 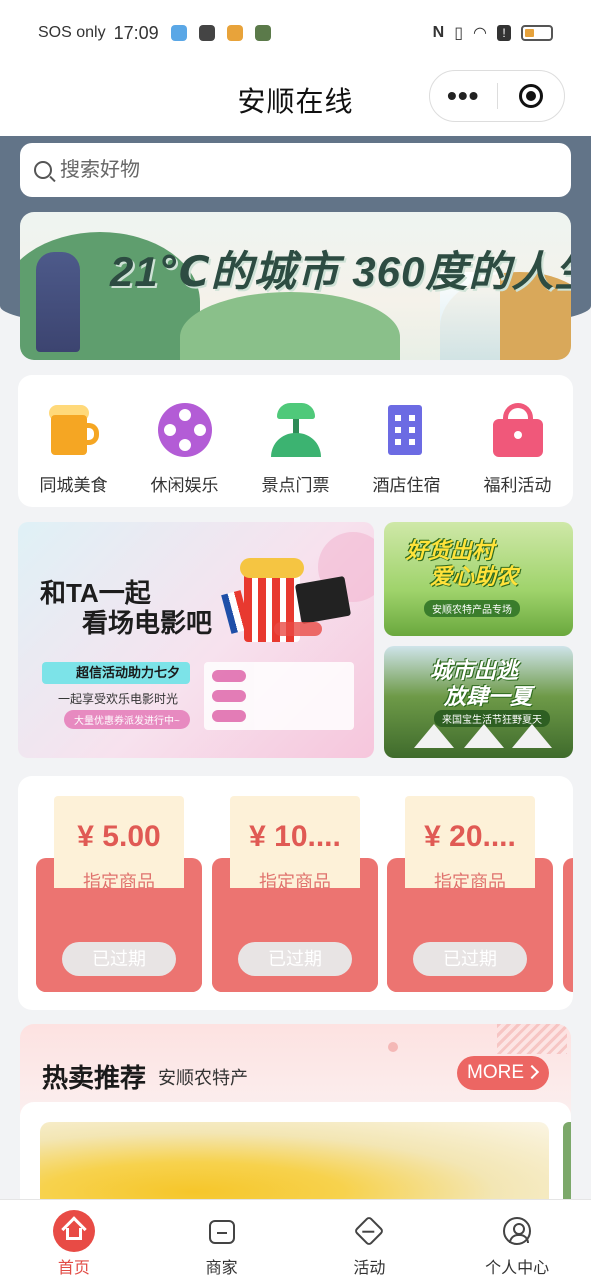 What do you see at coordinates (147, 623) in the screenshot?
I see `headline-line-2: 看场电影吧` at bounding box center [147, 623].